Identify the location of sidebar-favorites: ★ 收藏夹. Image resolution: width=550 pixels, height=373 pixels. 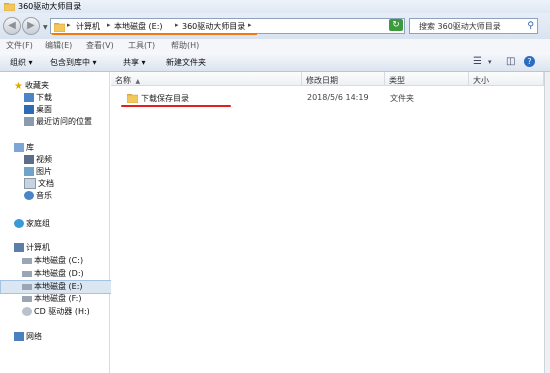
(31, 86).